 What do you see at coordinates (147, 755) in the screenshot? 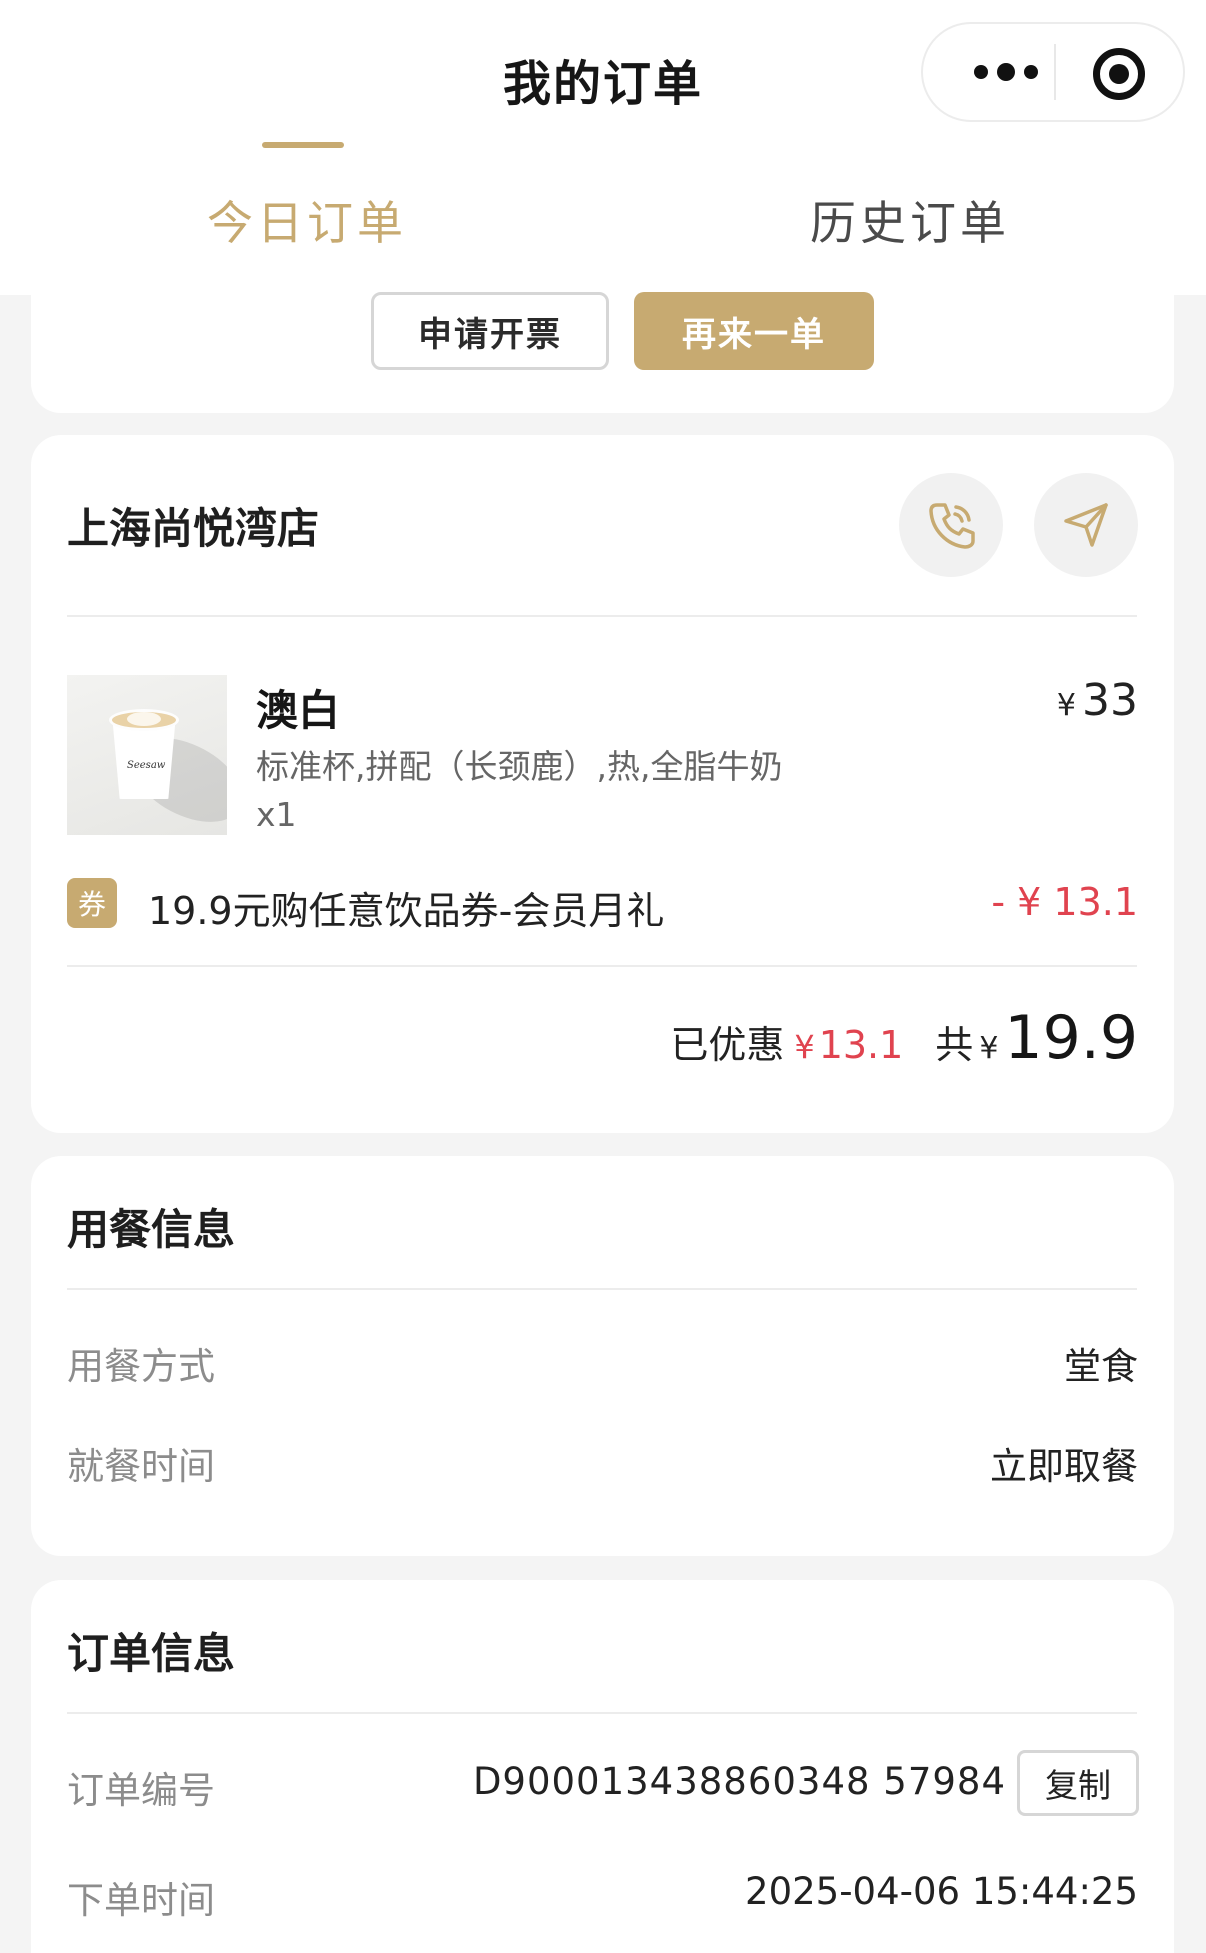
I see `product-image: Seesaw` at bounding box center [147, 755].